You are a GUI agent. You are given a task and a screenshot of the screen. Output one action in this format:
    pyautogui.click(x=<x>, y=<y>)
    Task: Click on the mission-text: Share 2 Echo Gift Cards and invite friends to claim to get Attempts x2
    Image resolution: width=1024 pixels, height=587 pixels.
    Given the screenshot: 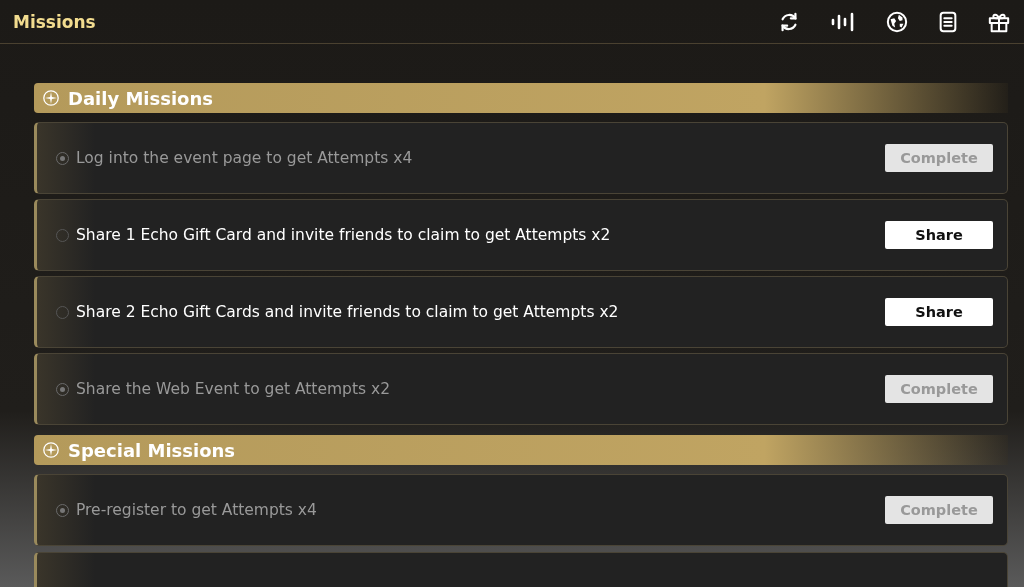 What is the action you would take?
    pyautogui.click(x=348, y=312)
    